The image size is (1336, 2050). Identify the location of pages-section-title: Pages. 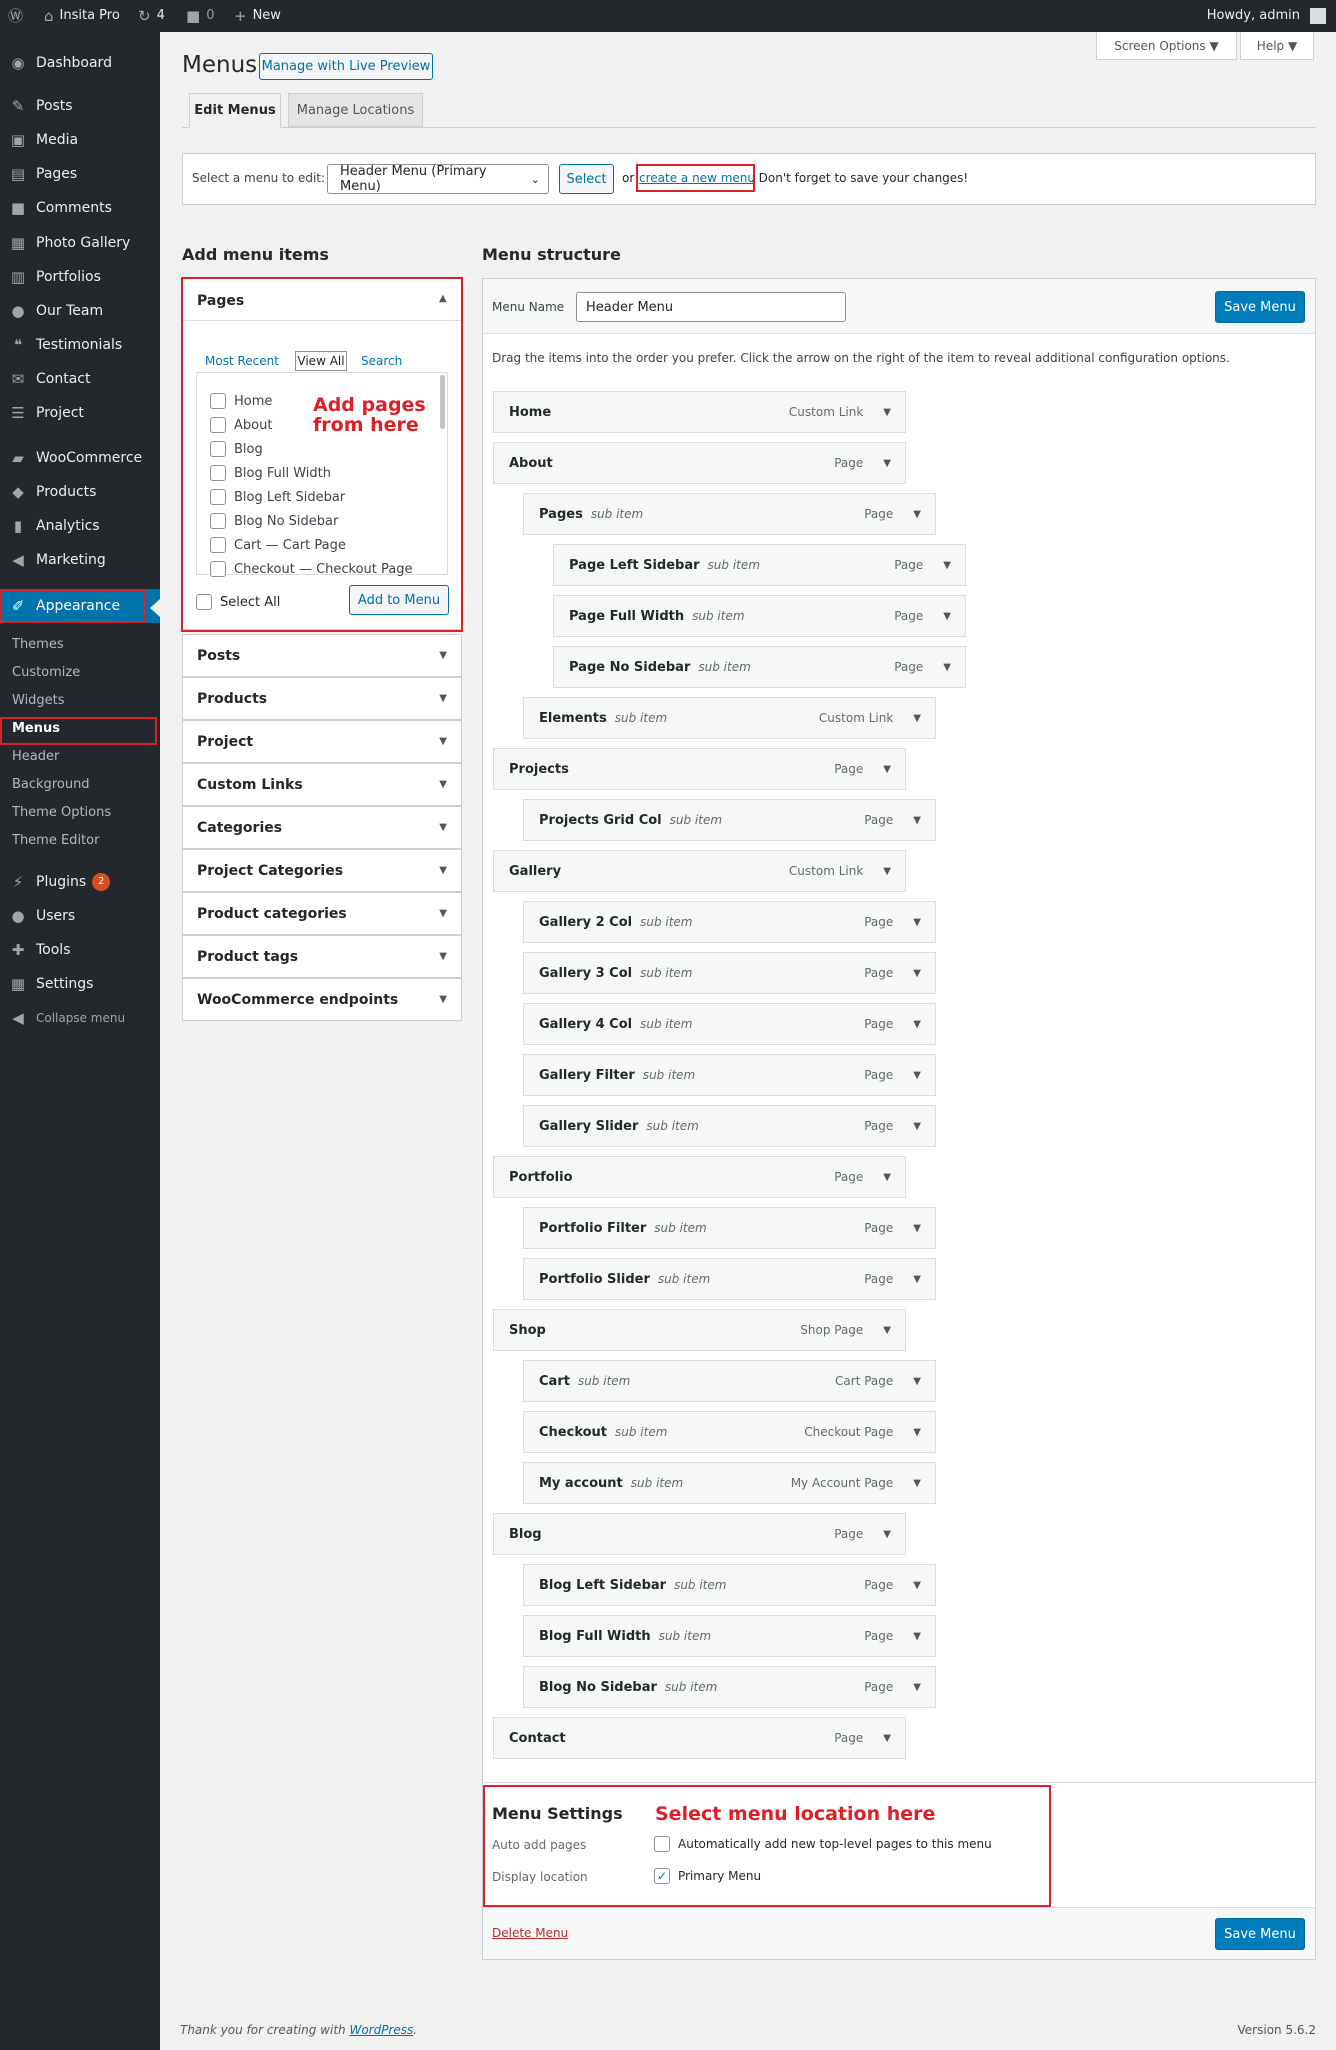
(220, 301).